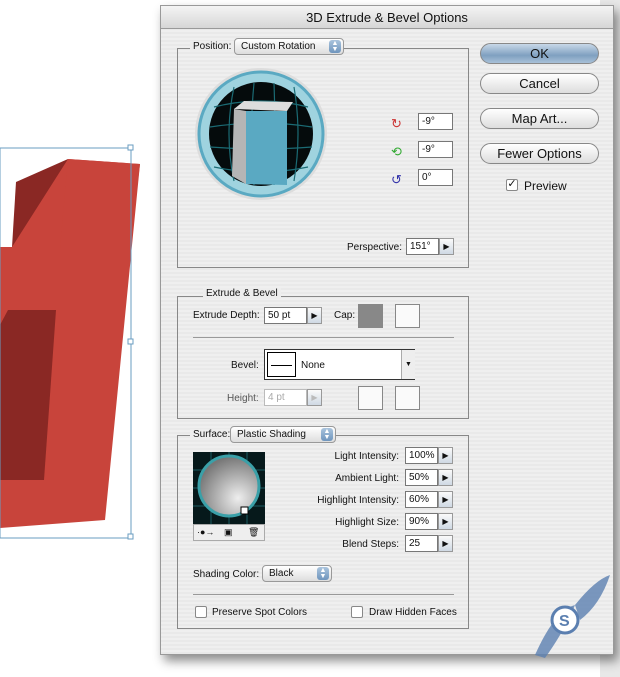 This screenshot has width=620, height=677. I want to click on rotate-z-axis-icon: ↺, so click(396, 179).